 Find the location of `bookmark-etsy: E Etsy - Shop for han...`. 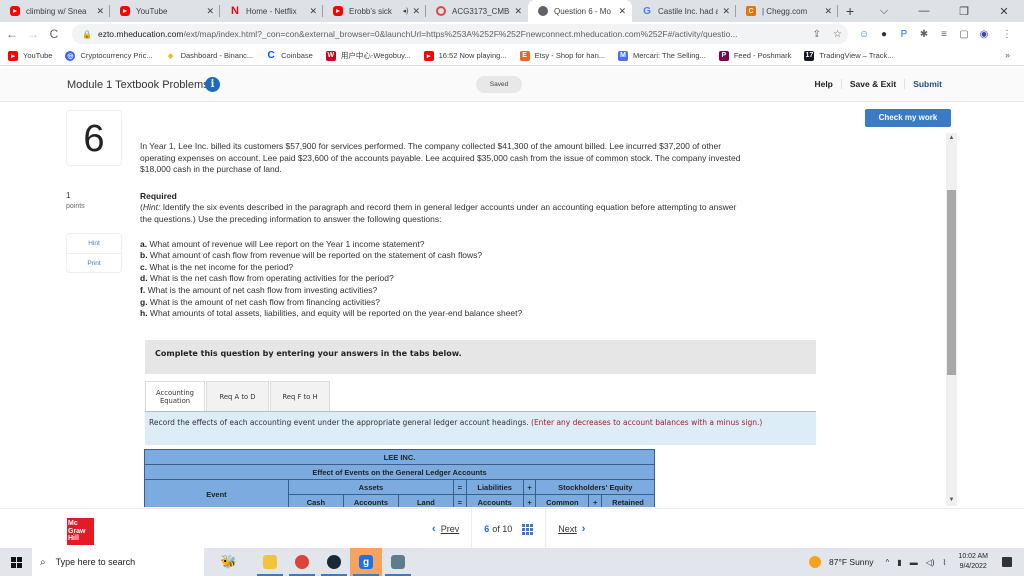

bookmark-etsy: E Etsy - Shop for han... is located at coordinates (562, 55).